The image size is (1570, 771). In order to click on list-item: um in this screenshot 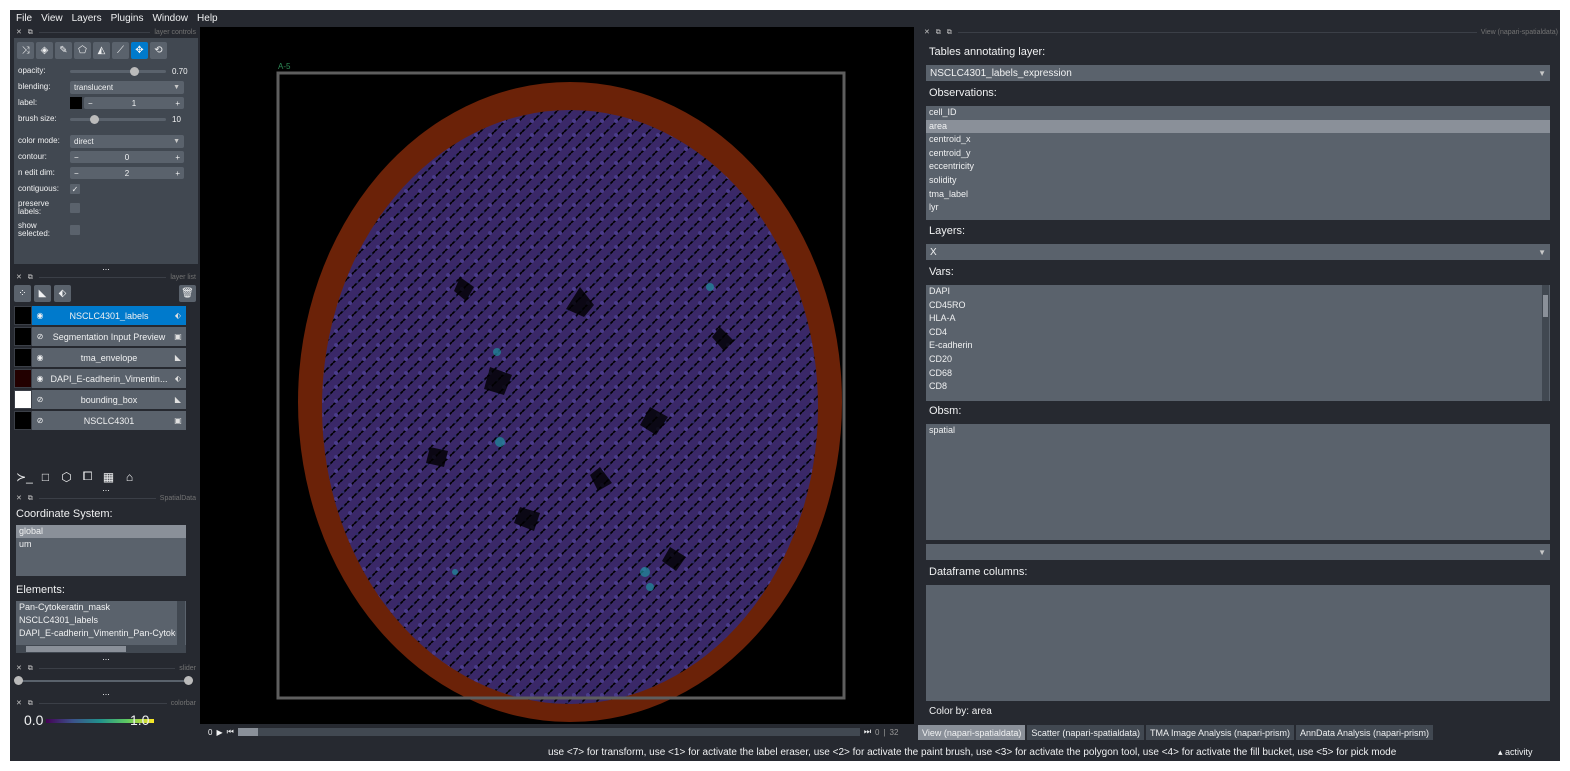, I will do `click(101, 544)`.